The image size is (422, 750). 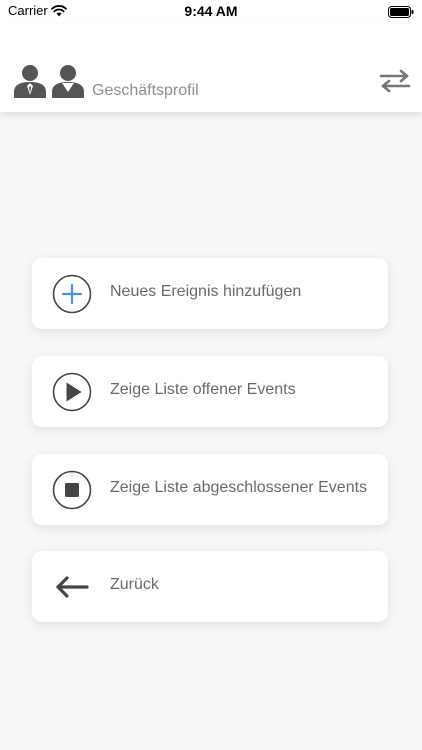 What do you see at coordinates (72, 587) in the screenshot?
I see `arrow-left-icon` at bounding box center [72, 587].